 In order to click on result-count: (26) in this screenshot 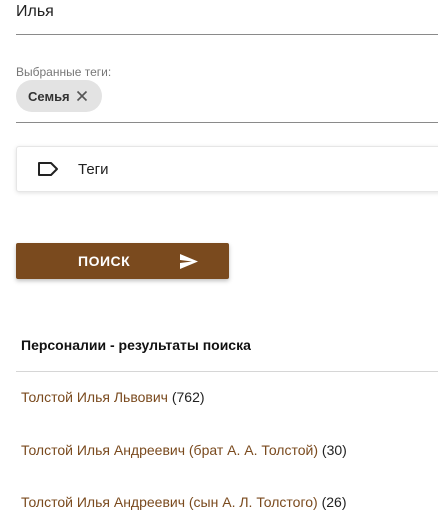, I will do `click(334, 502)`.